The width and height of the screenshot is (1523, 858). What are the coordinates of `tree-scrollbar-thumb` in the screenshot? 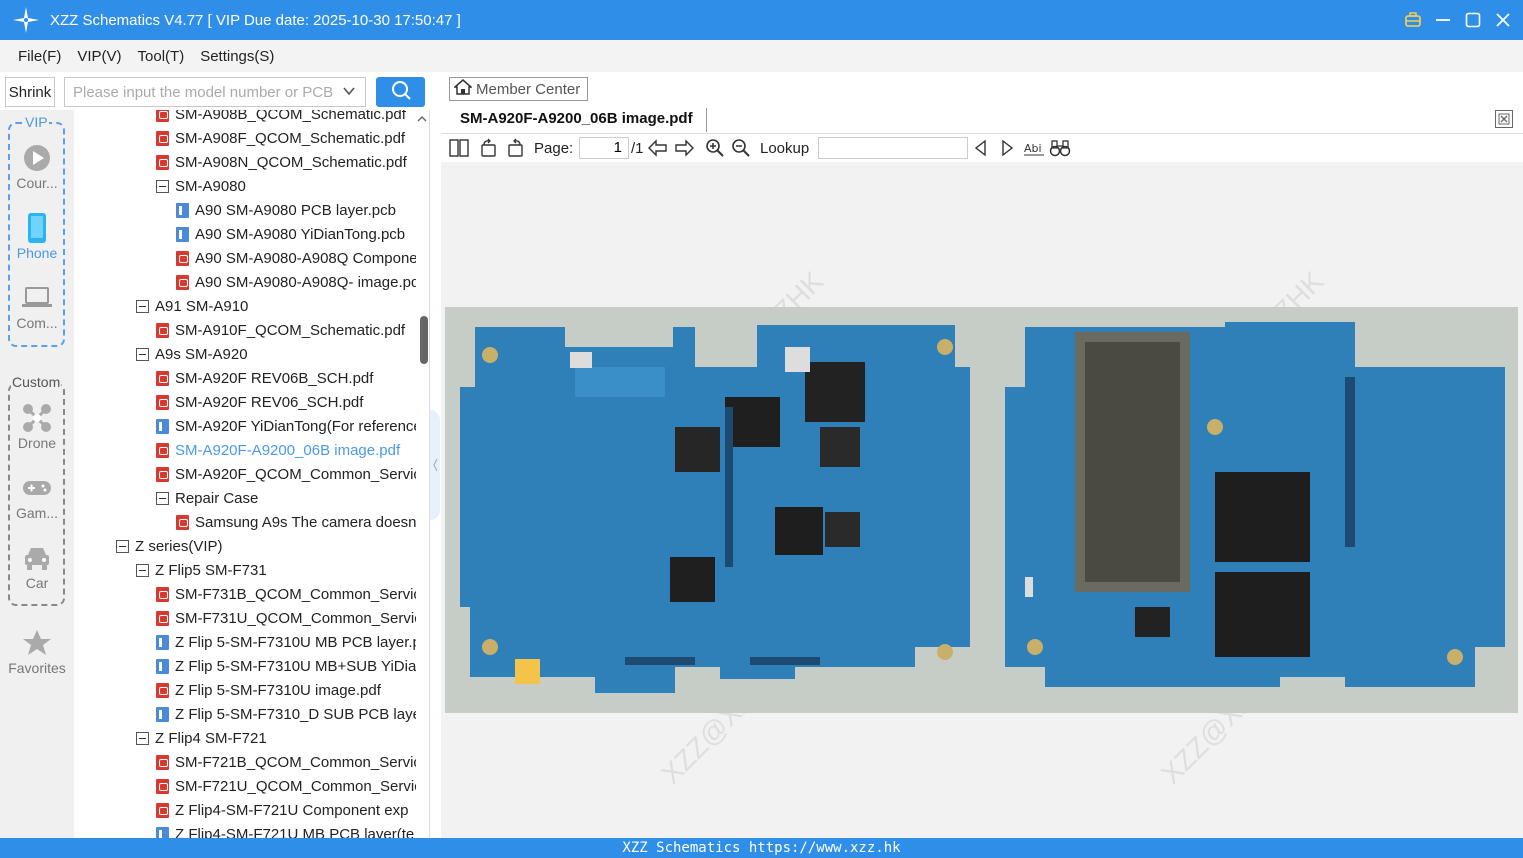 It's located at (424, 340).